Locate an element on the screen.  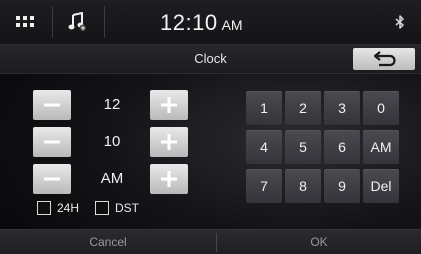
key-am: AM is located at coordinates (381, 147).